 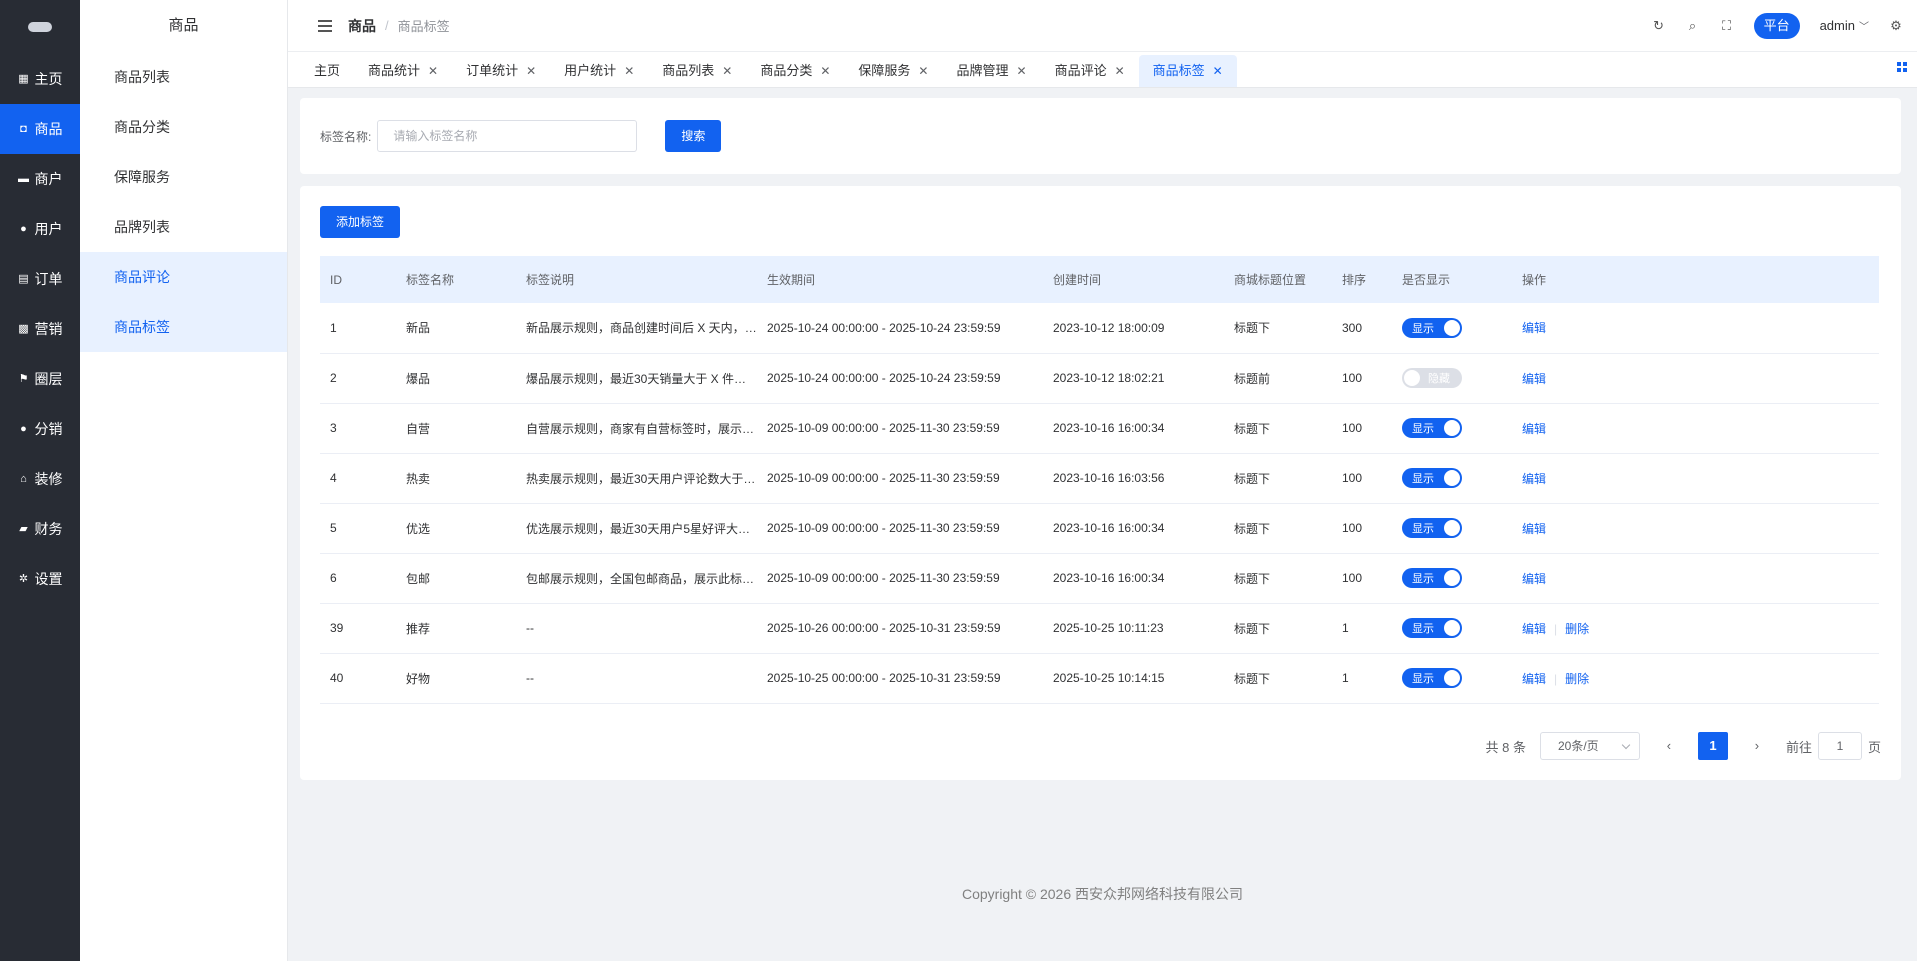 I want to click on next-page-button: ›, so click(x=1757, y=746).